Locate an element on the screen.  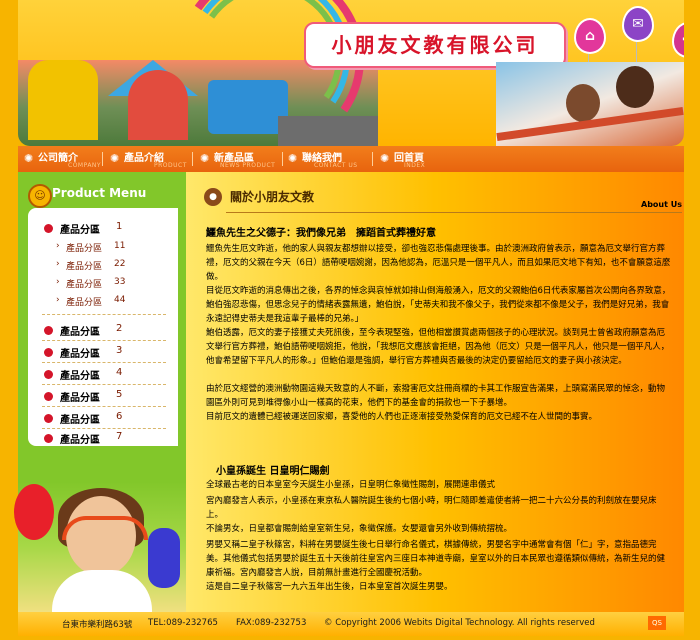
nav-home: ✺ 回首頁 INDEX is located at coordinates (420, 159).